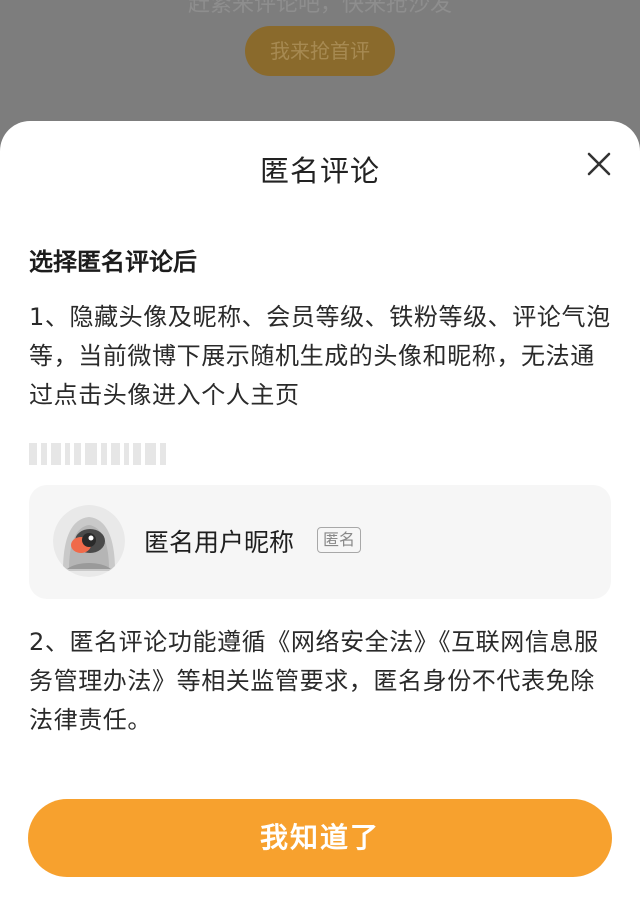  I want to click on close-button, so click(599, 164).